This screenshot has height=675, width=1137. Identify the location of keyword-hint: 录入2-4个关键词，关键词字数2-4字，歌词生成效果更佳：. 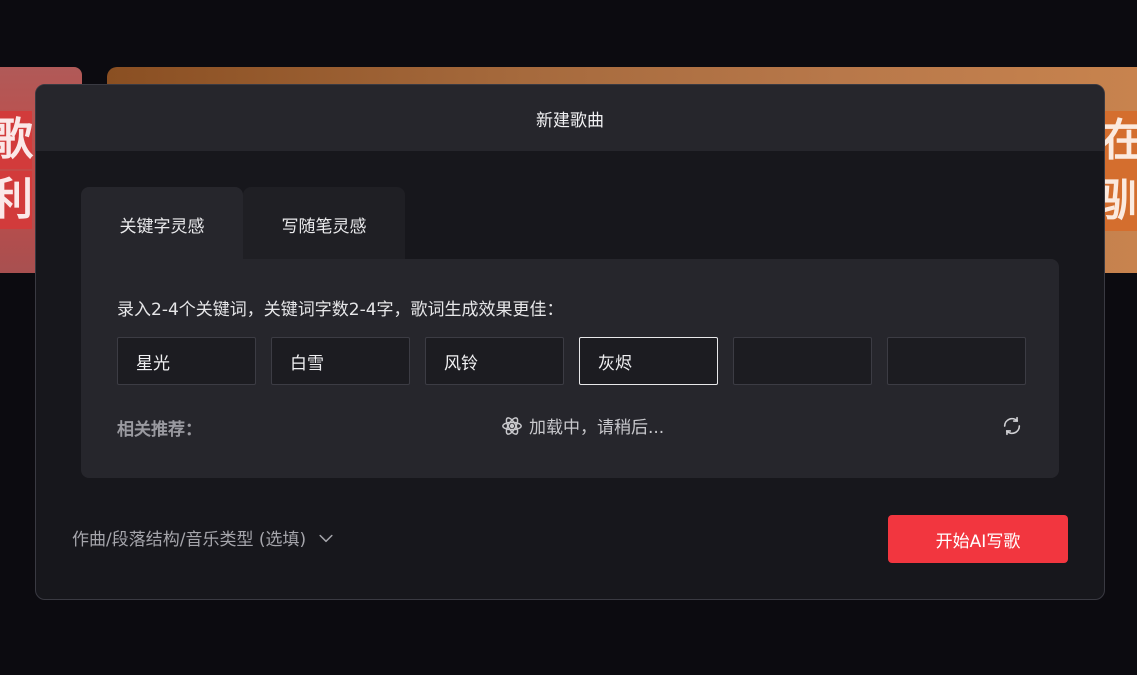
(340, 310).